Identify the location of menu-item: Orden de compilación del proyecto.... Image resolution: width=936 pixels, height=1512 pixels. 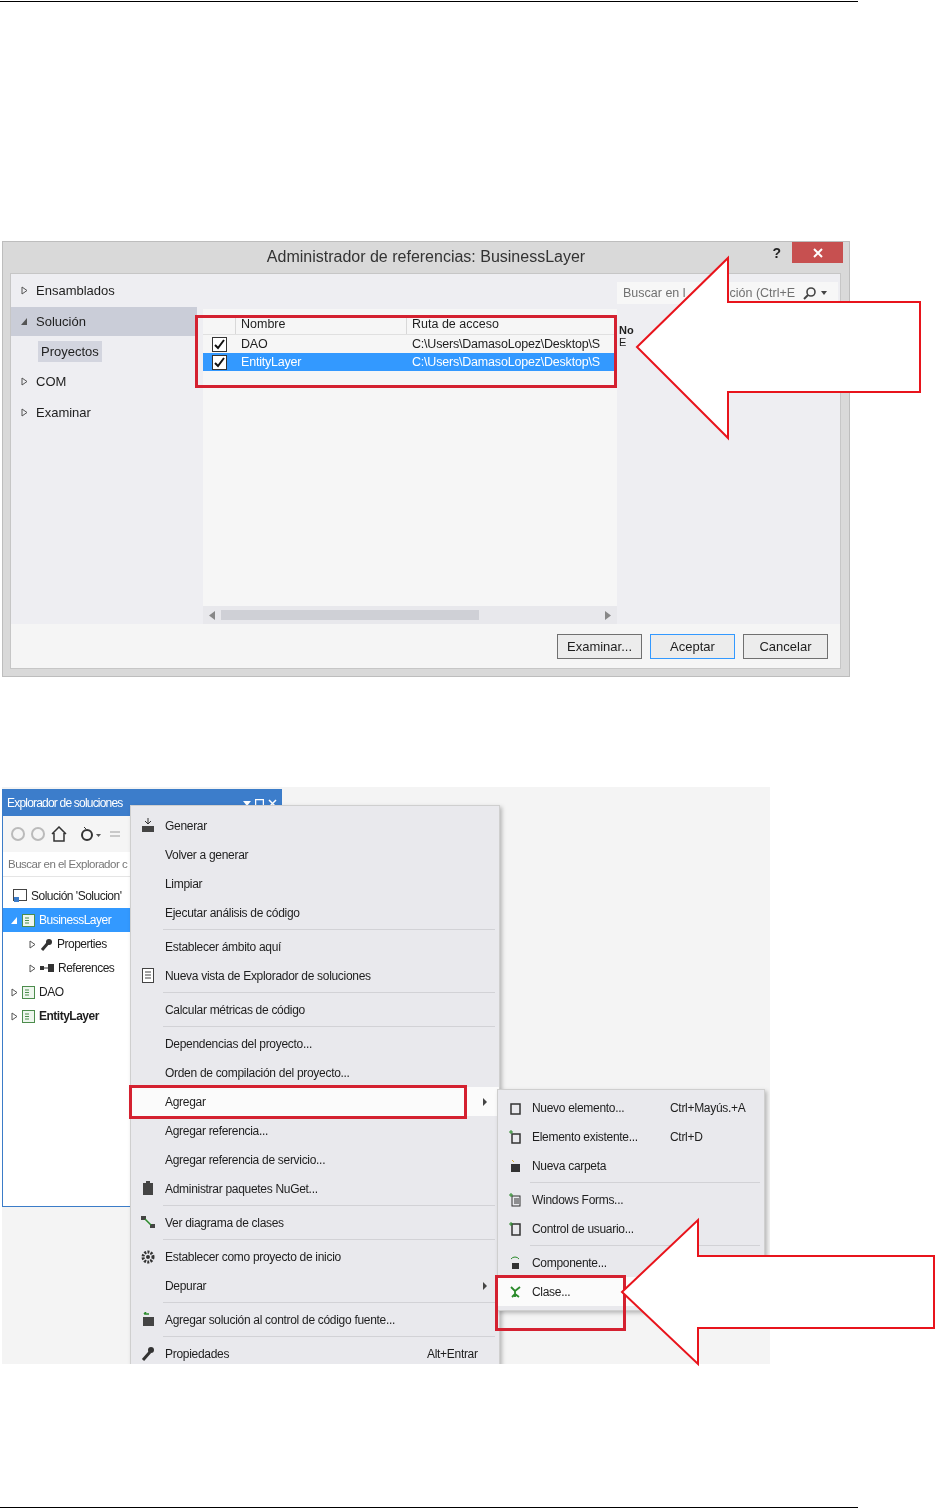
(315, 1072).